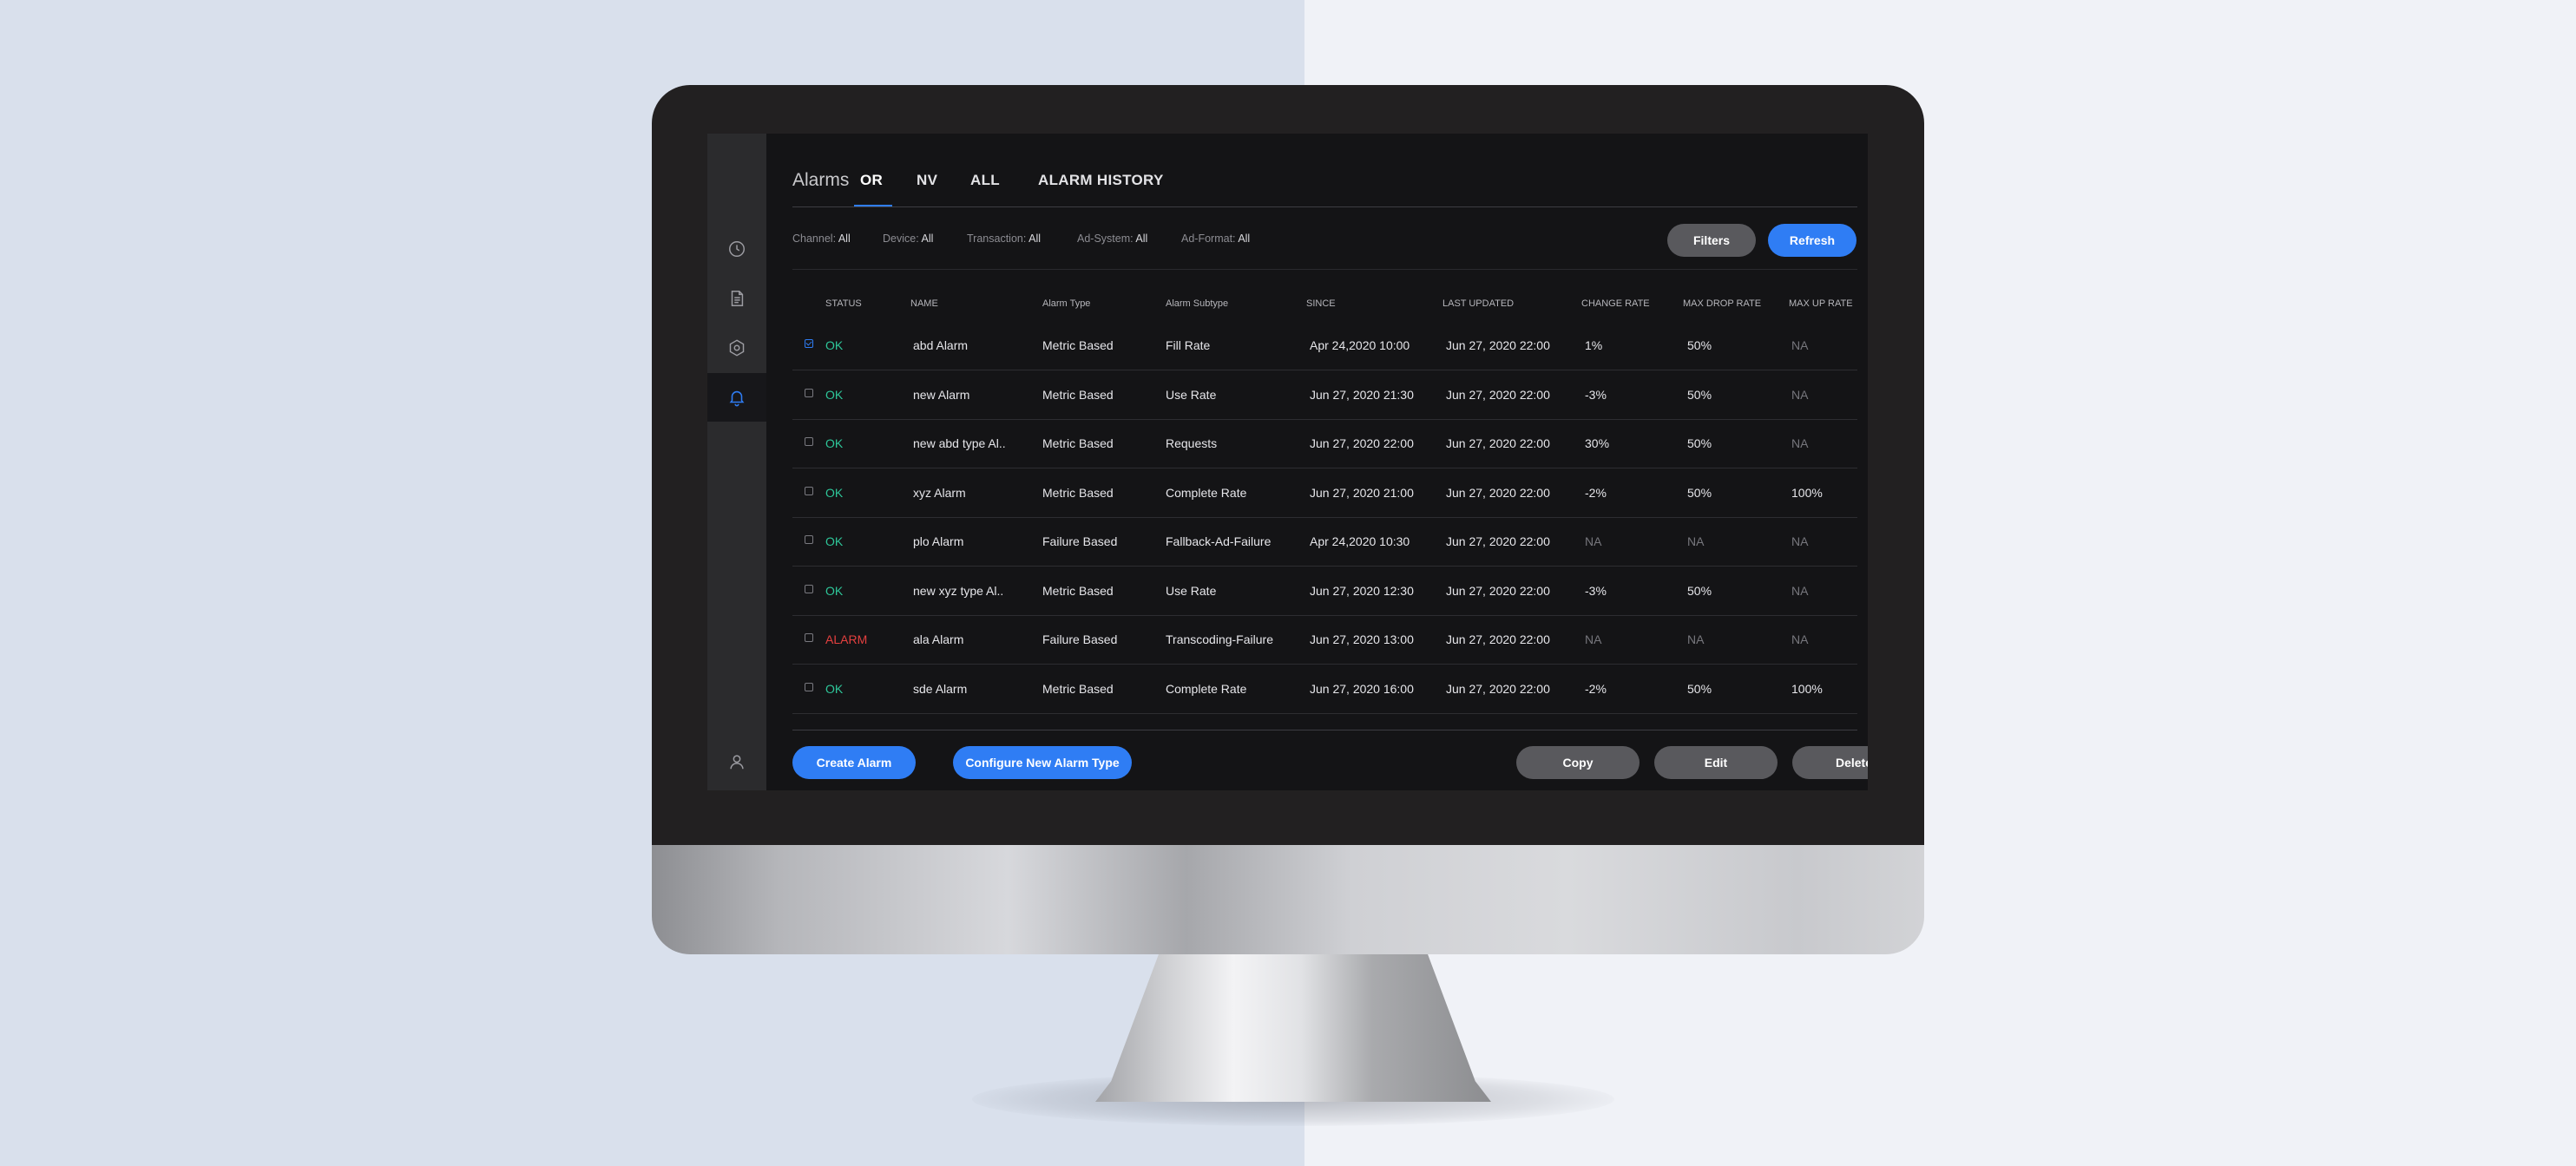 This screenshot has height=1166, width=2576. Describe the element at coordinates (736, 398) in the screenshot. I see `bell-icon` at that location.